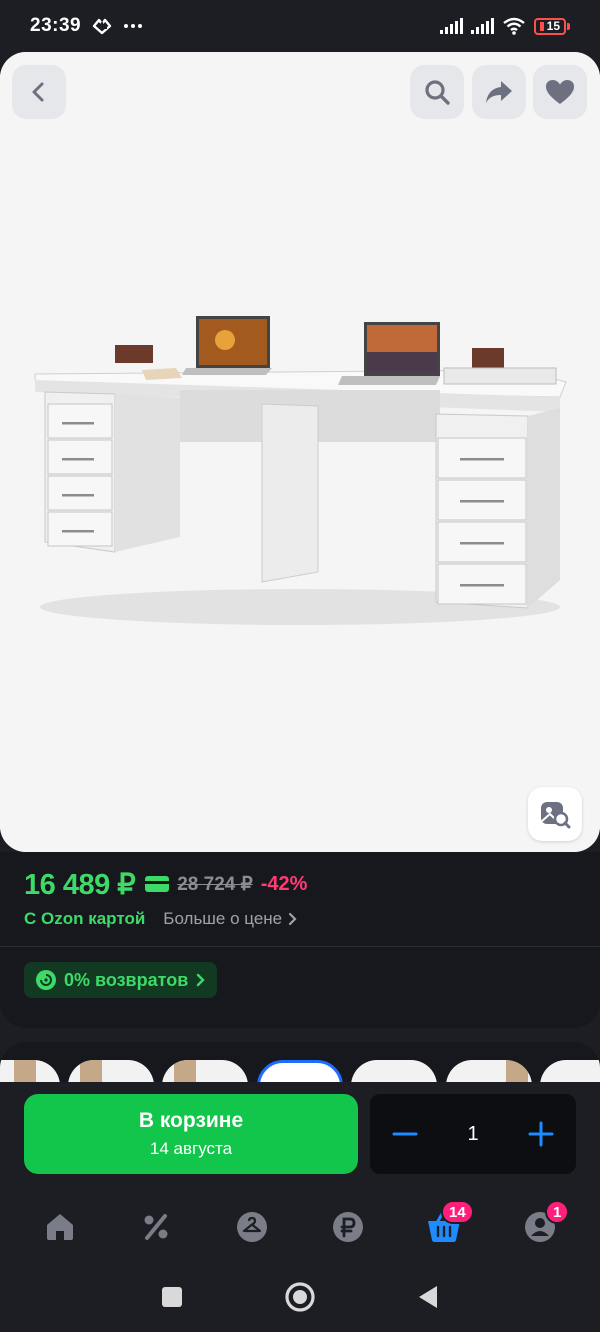  Describe the element at coordinates (223, 918) in the screenshot. I see `more-about-price-label: Больше о цене` at that location.